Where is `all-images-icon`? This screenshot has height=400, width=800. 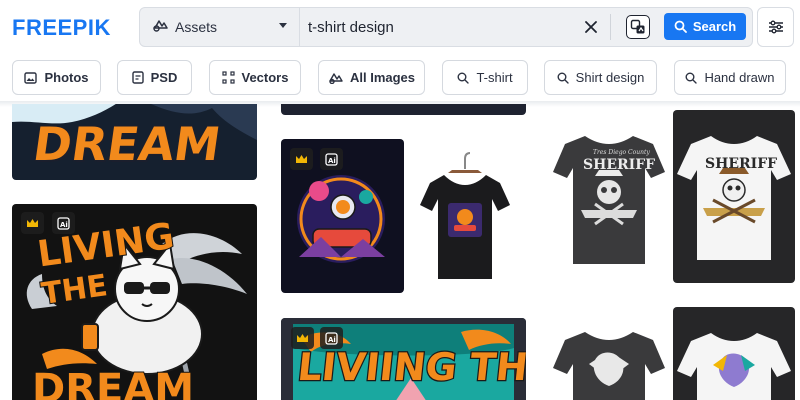 all-images-icon is located at coordinates (336, 78).